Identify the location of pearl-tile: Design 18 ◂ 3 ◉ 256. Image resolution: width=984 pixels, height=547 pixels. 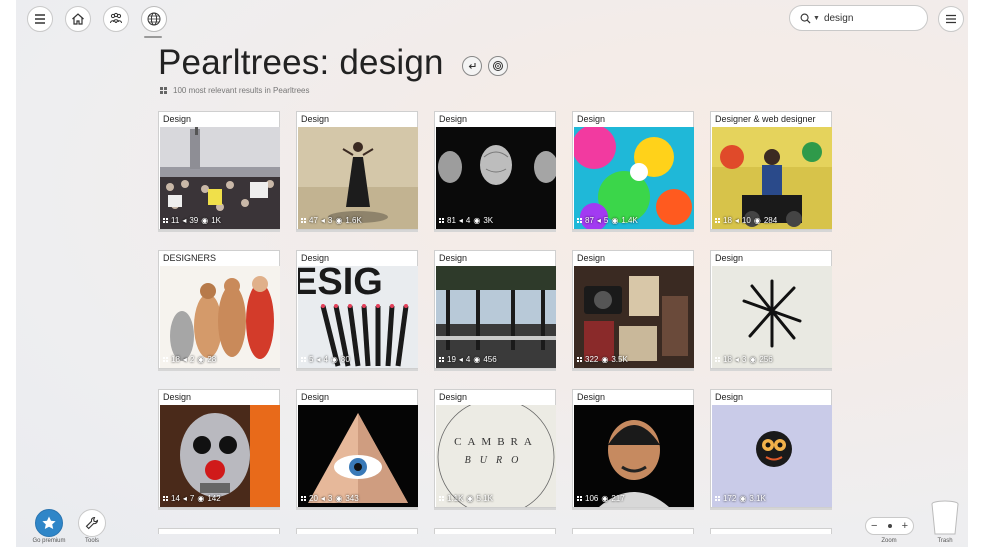
(771, 309).